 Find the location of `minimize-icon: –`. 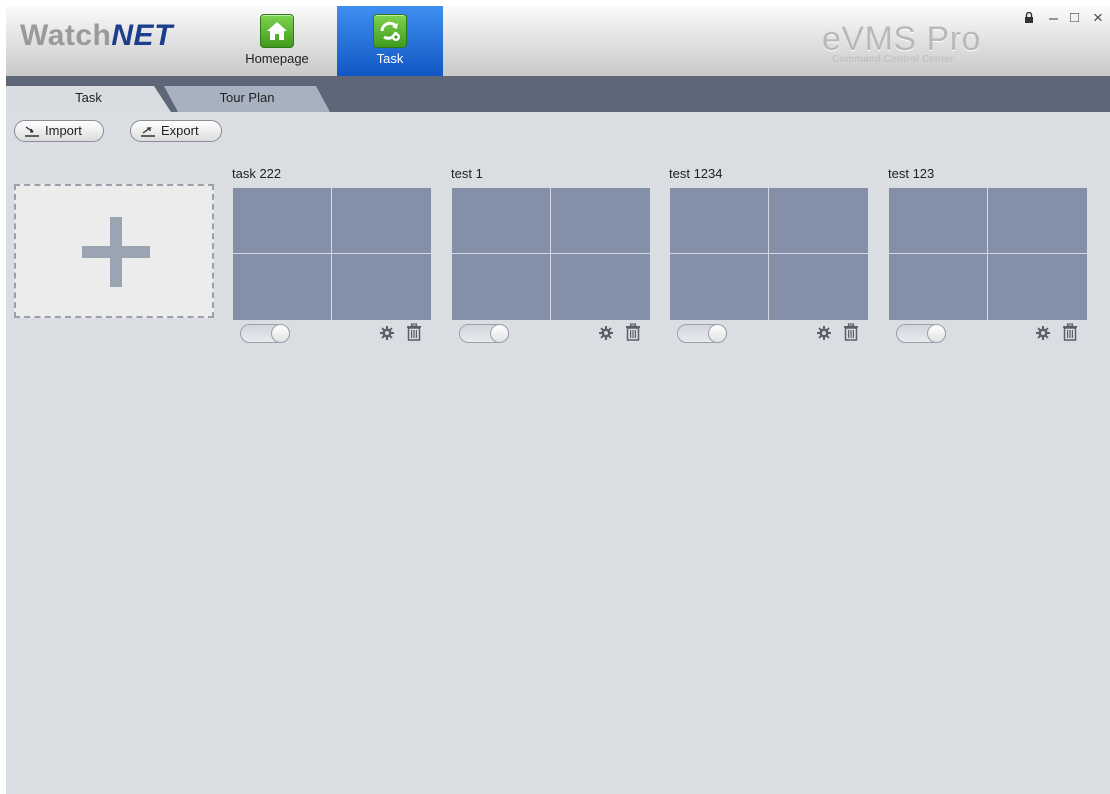

minimize-icon: – is located at coordinates (1053, 19).